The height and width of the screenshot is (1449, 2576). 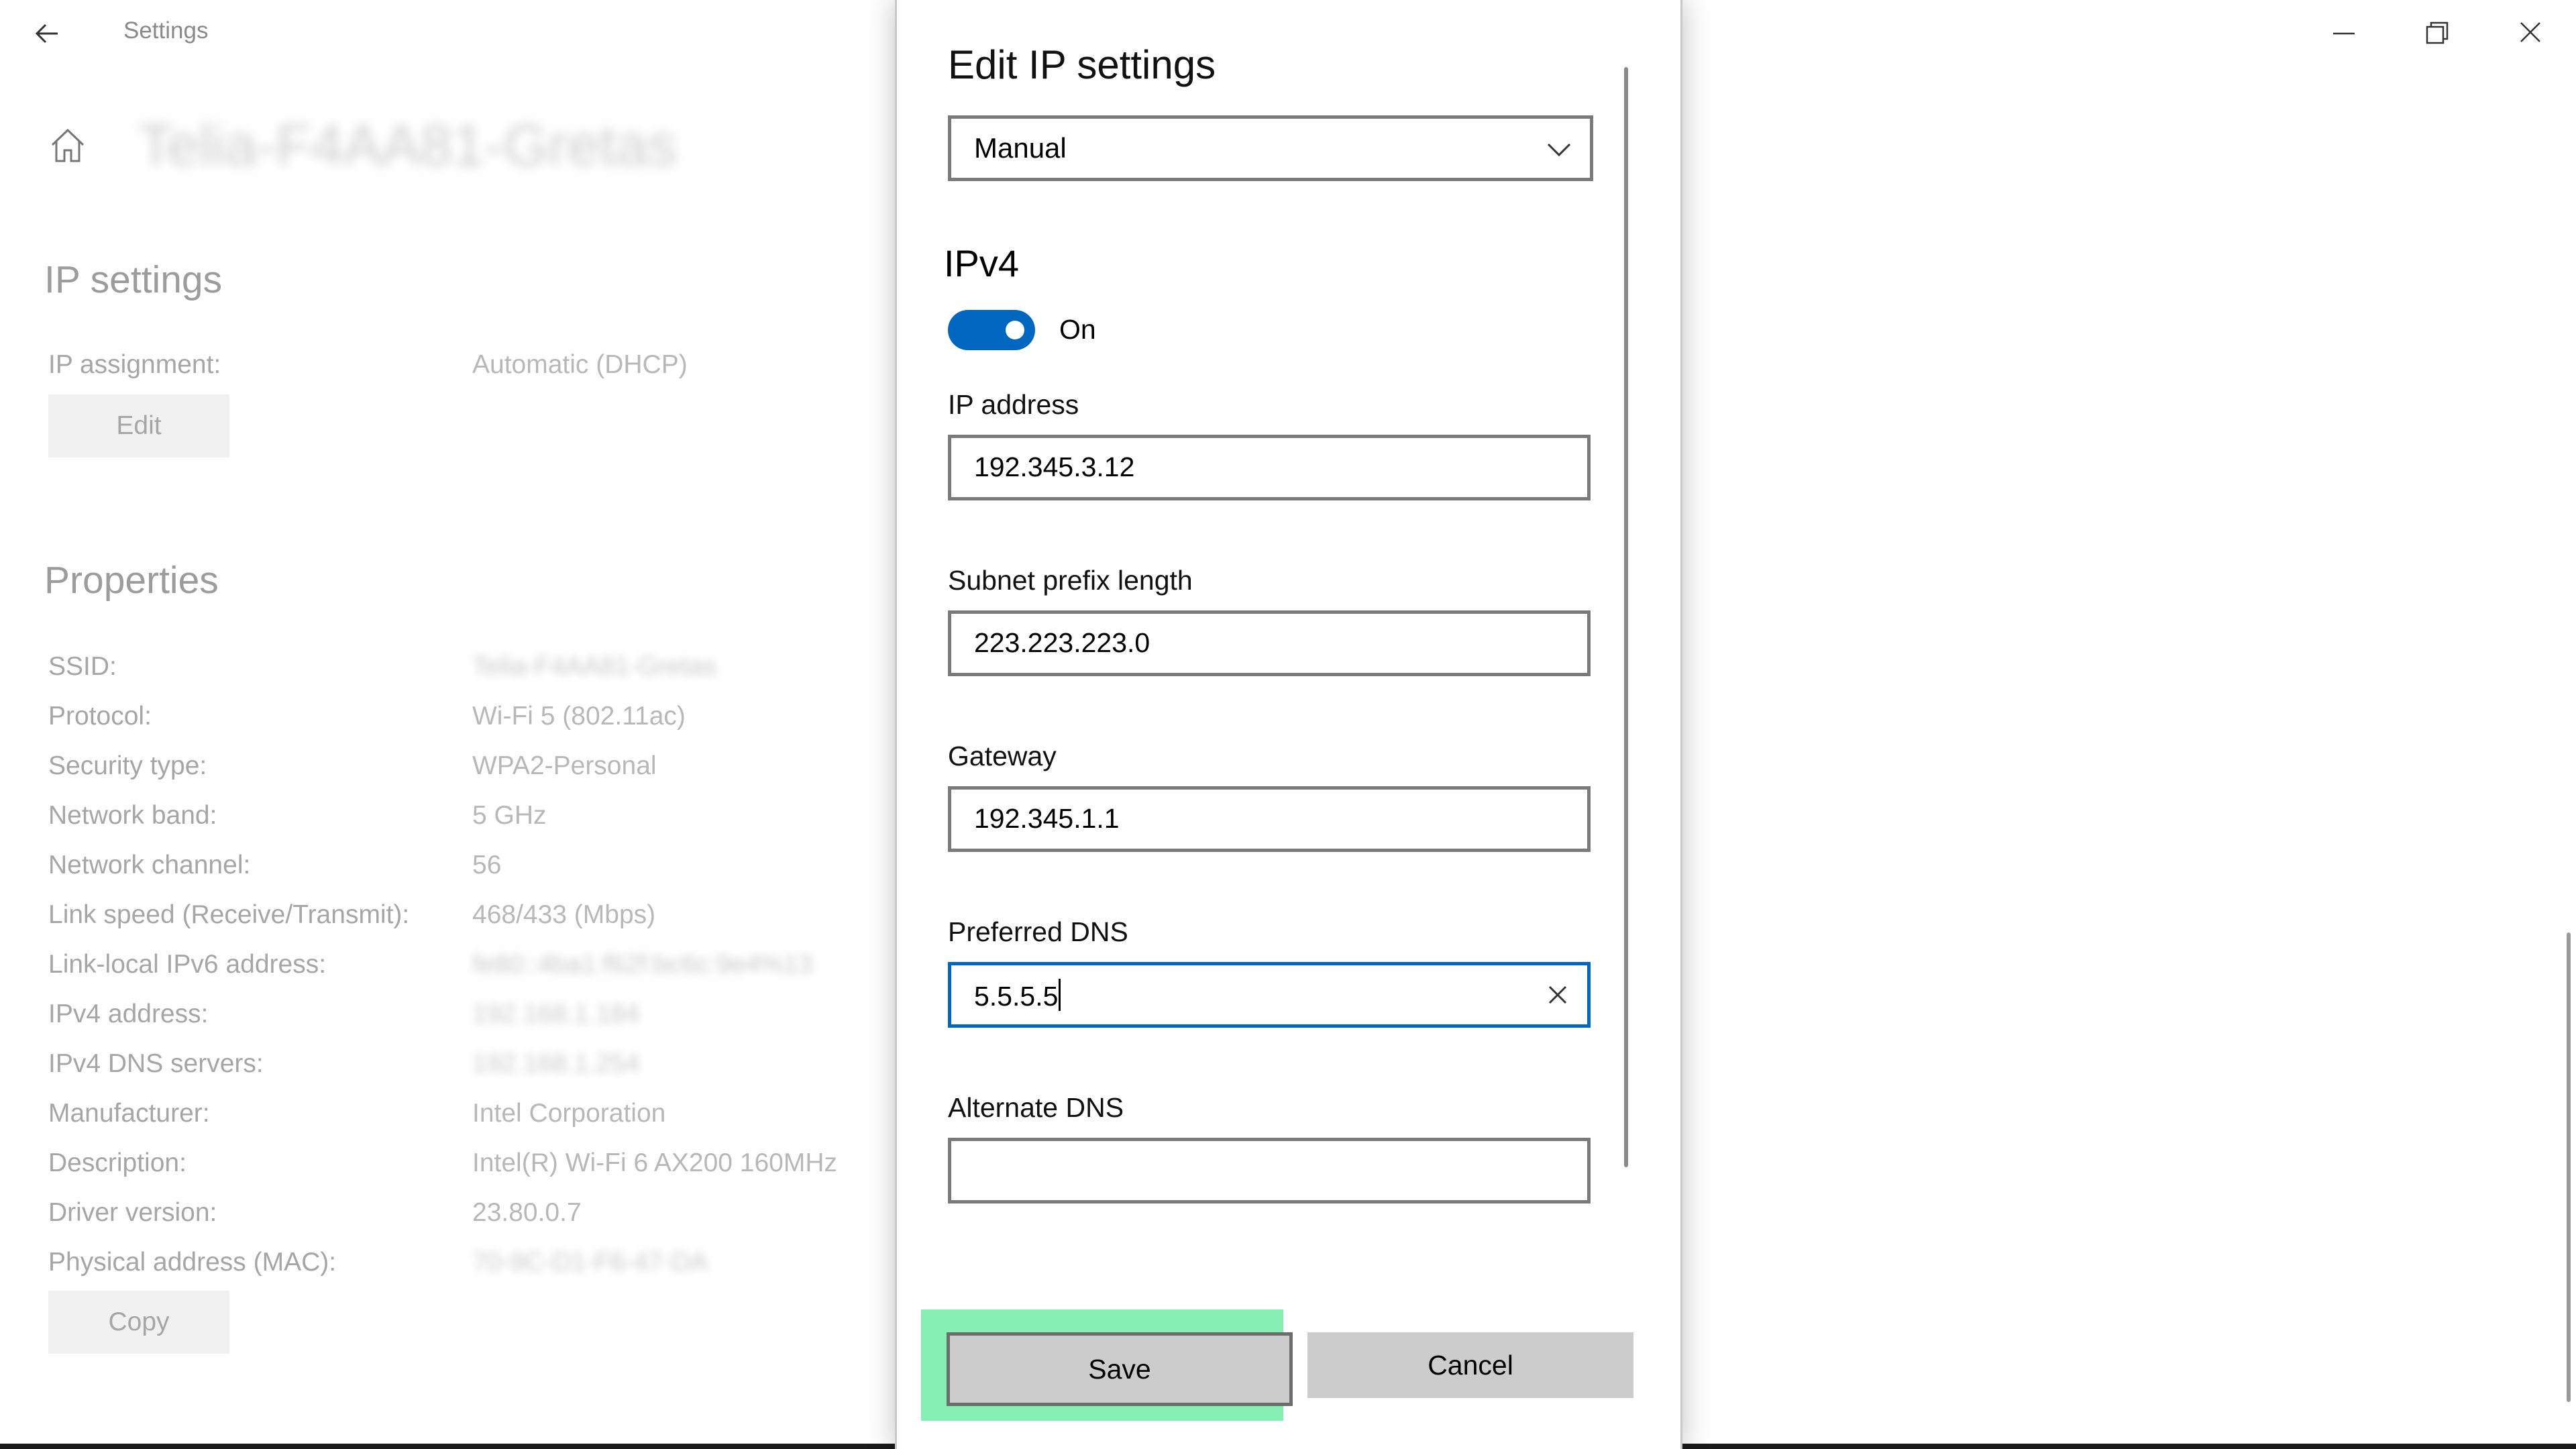 I want to click on chevron-down-icon, so click(x=1559, y=150).